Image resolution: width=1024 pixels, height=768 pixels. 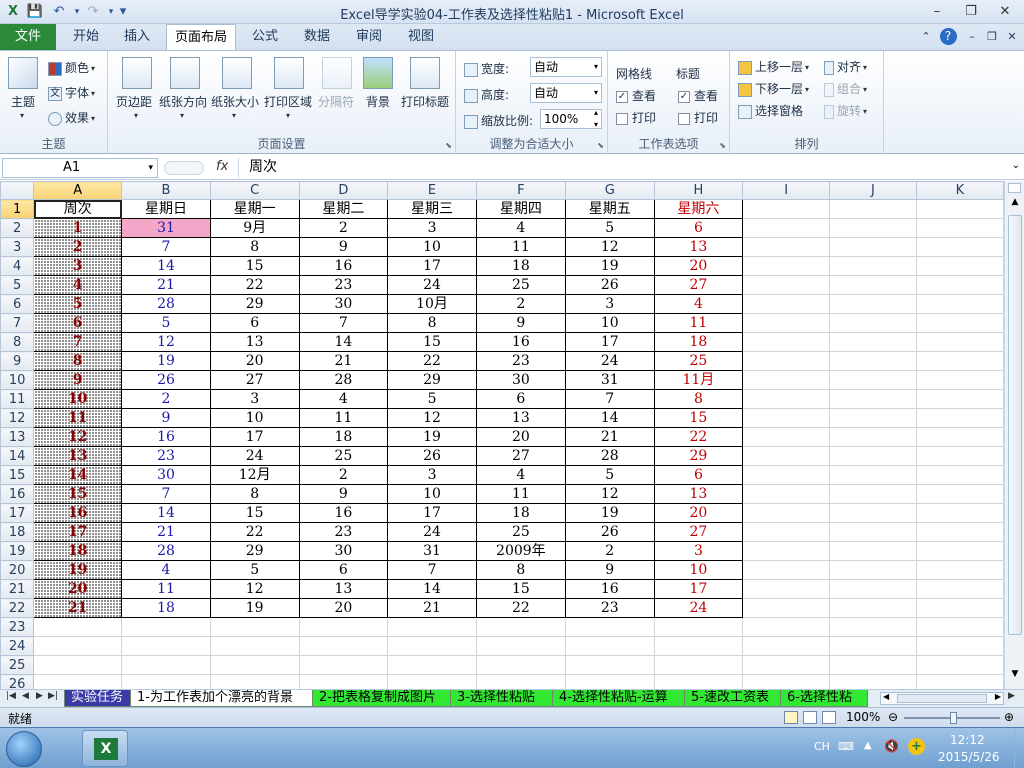 I want to click on column-header: I, so click(x=786, y=190).